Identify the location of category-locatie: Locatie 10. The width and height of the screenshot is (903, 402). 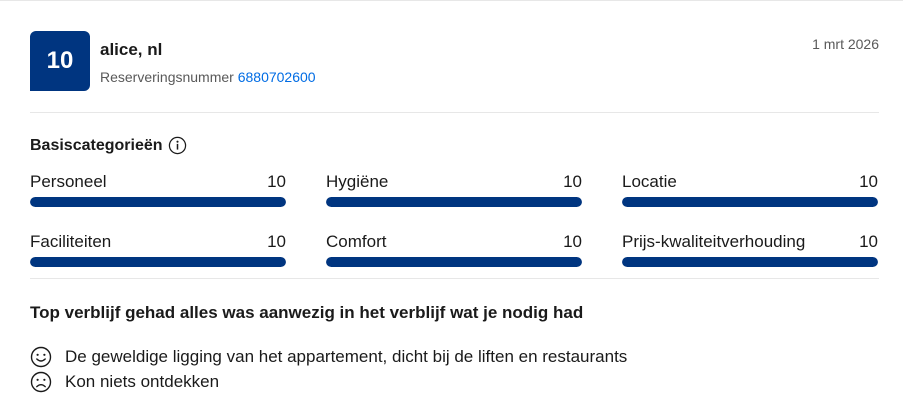
(750, 190).